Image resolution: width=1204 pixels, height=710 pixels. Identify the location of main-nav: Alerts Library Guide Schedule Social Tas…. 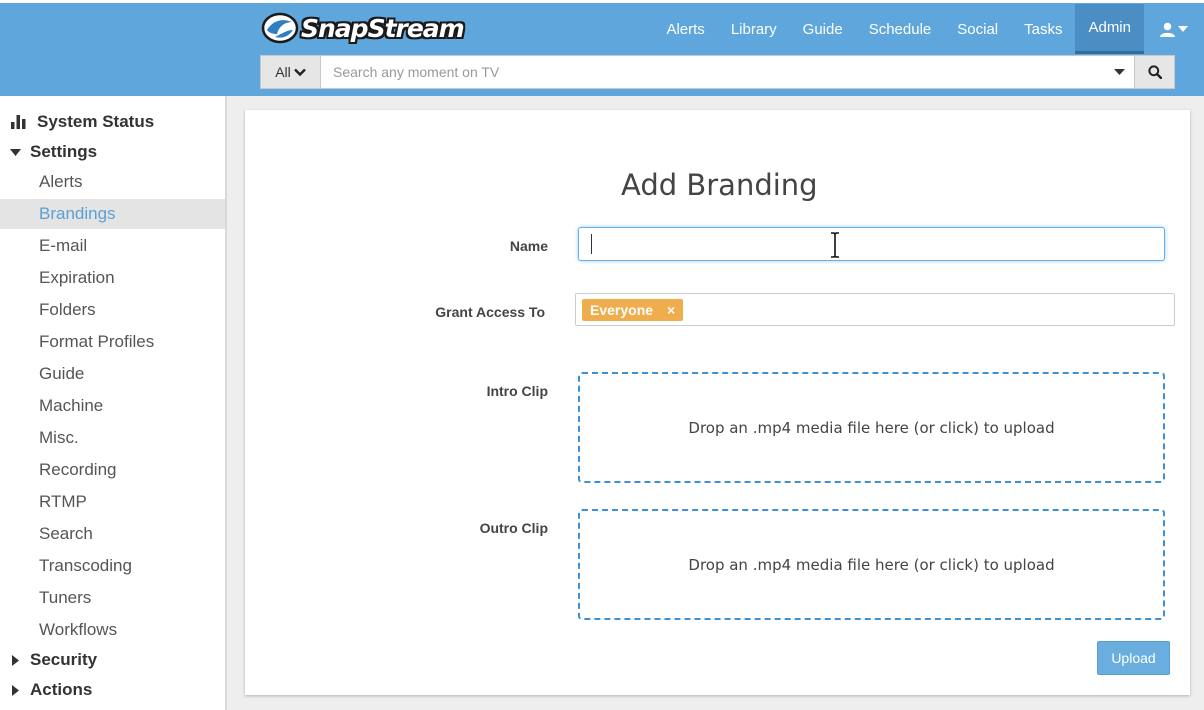
(928, 29).